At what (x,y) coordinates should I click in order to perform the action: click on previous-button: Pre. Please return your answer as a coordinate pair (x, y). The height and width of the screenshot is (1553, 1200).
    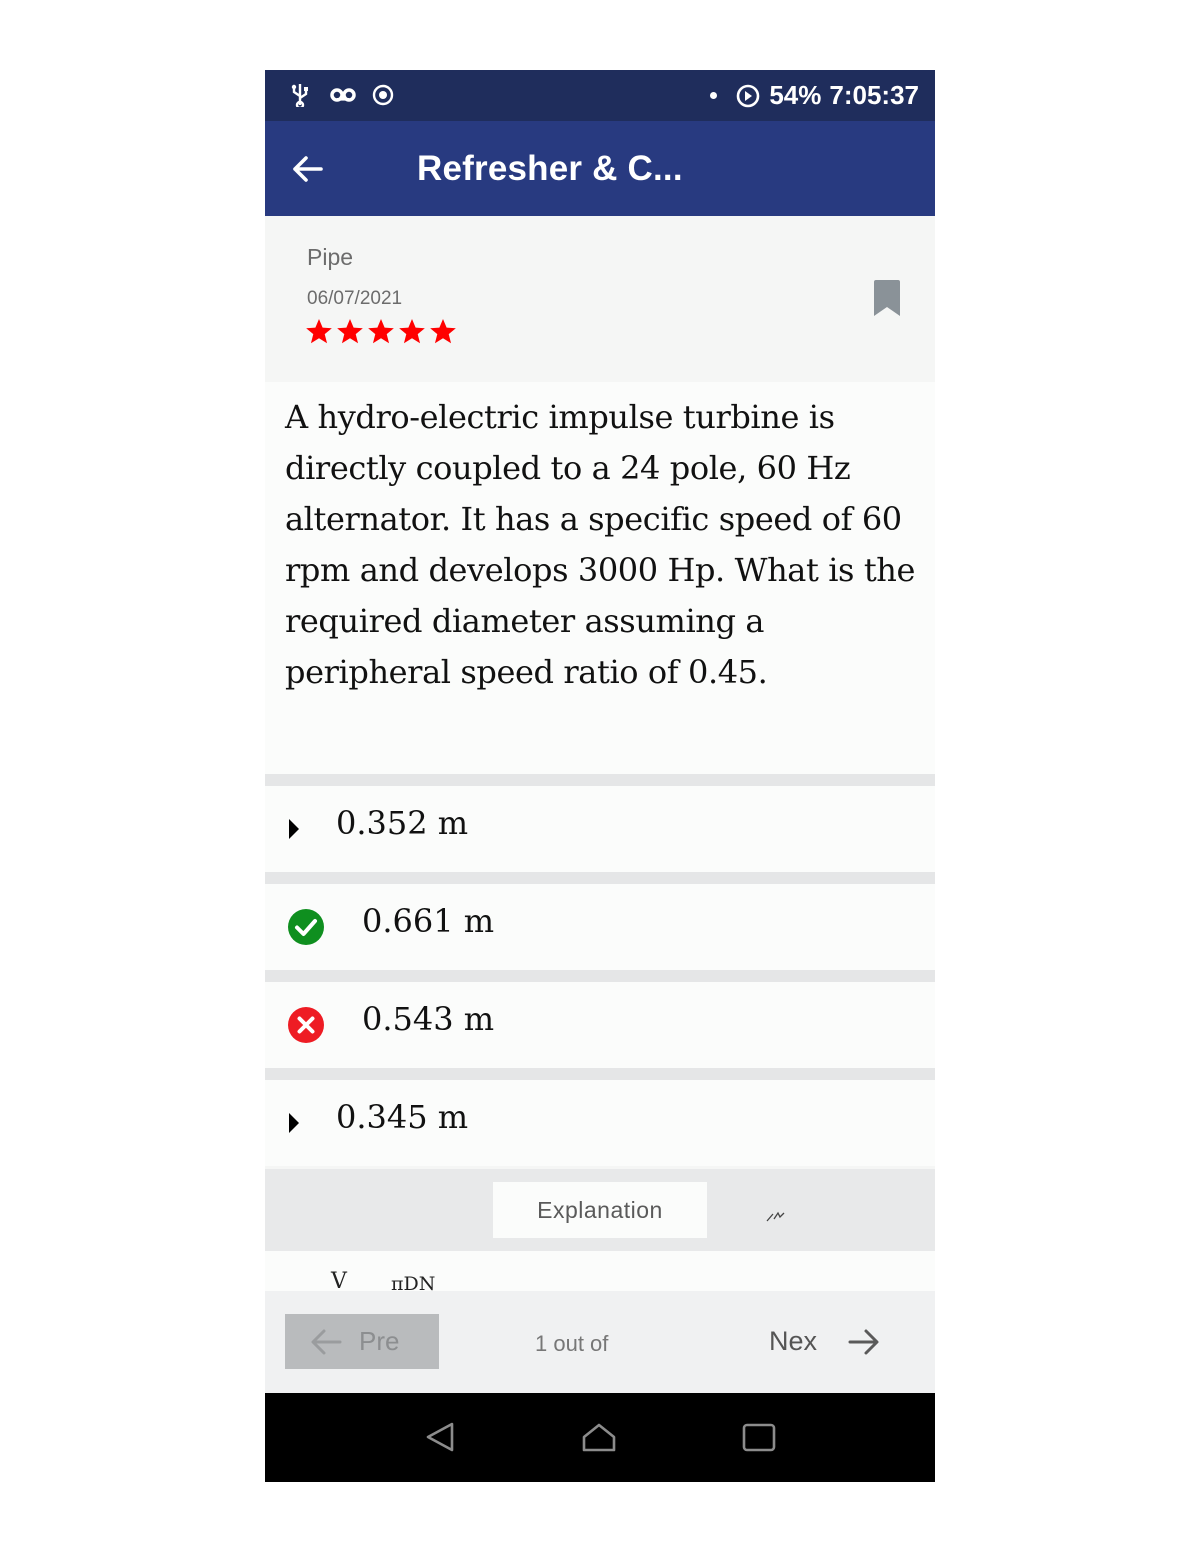
    Looking at the image, I should click on (362, 1341).